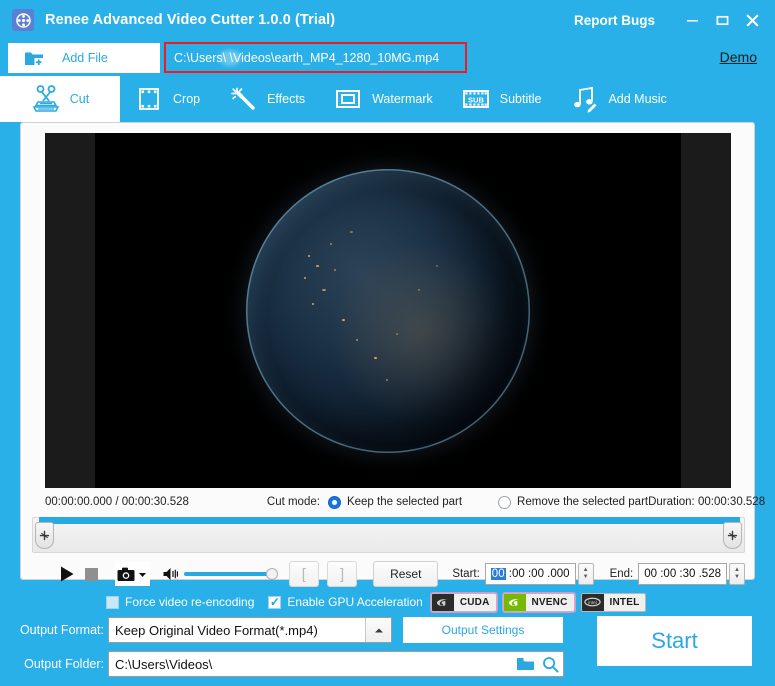 Image resolution: width=775 pixels, height=686 pixels. Describe the element at coordinates (549, 602) in the screenshot. I see `badge-nvenc-text: NVENC` at that location.